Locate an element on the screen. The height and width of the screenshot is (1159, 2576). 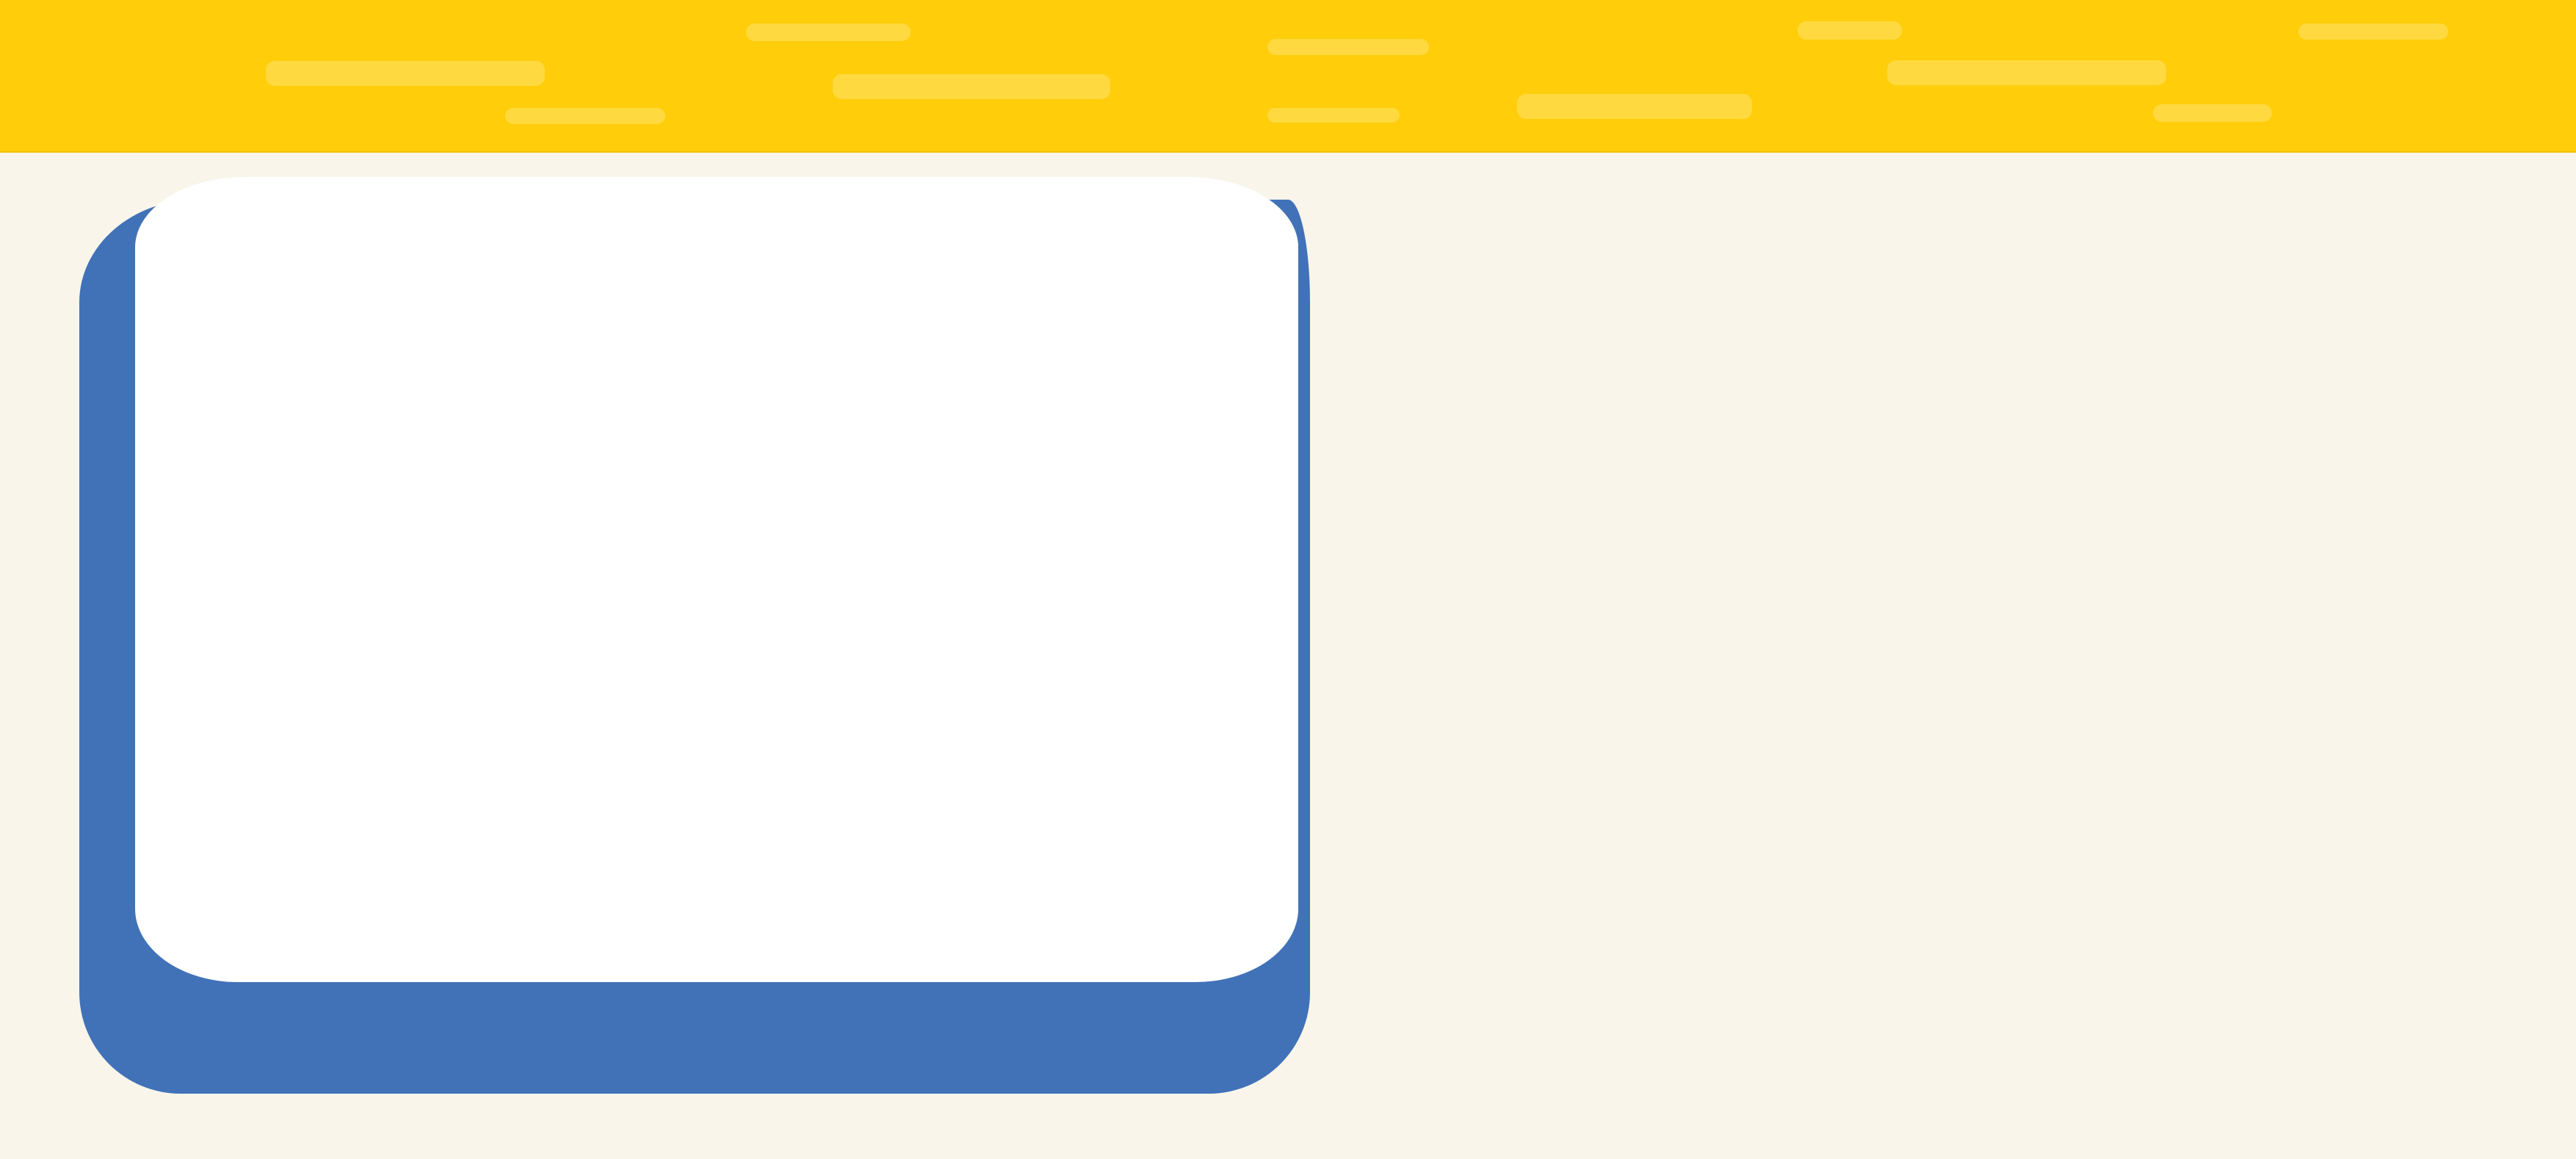
top-banner is located at coordinates (1288, 76).